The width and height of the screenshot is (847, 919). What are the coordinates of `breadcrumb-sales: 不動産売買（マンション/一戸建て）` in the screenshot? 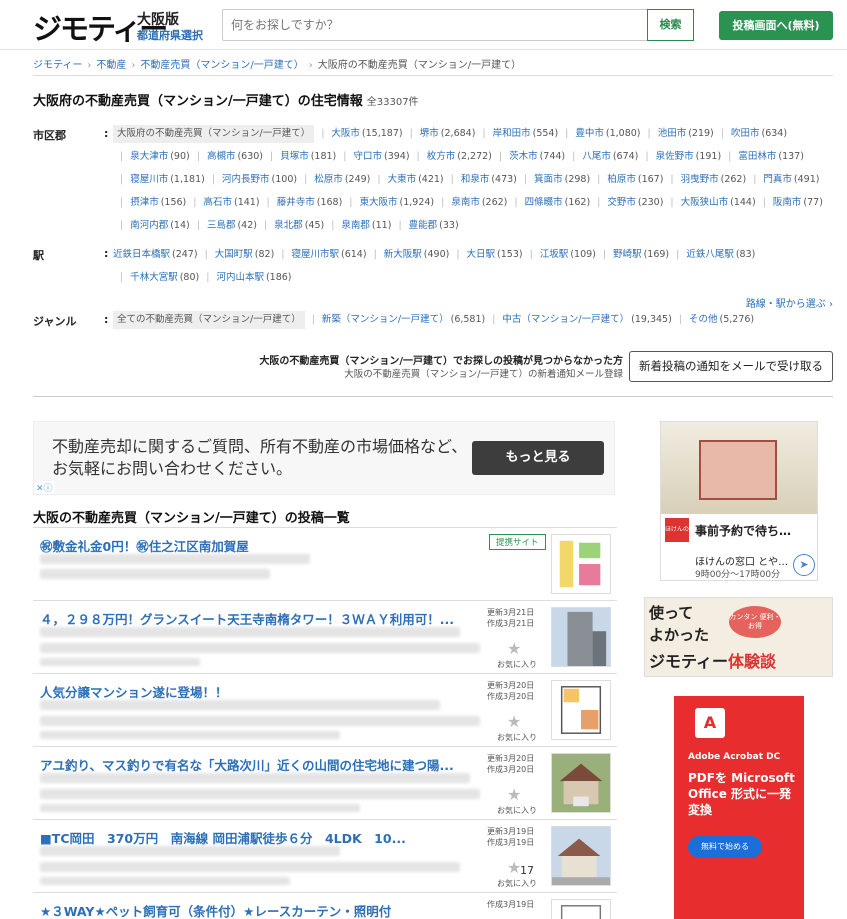 It's located at (221, 65).